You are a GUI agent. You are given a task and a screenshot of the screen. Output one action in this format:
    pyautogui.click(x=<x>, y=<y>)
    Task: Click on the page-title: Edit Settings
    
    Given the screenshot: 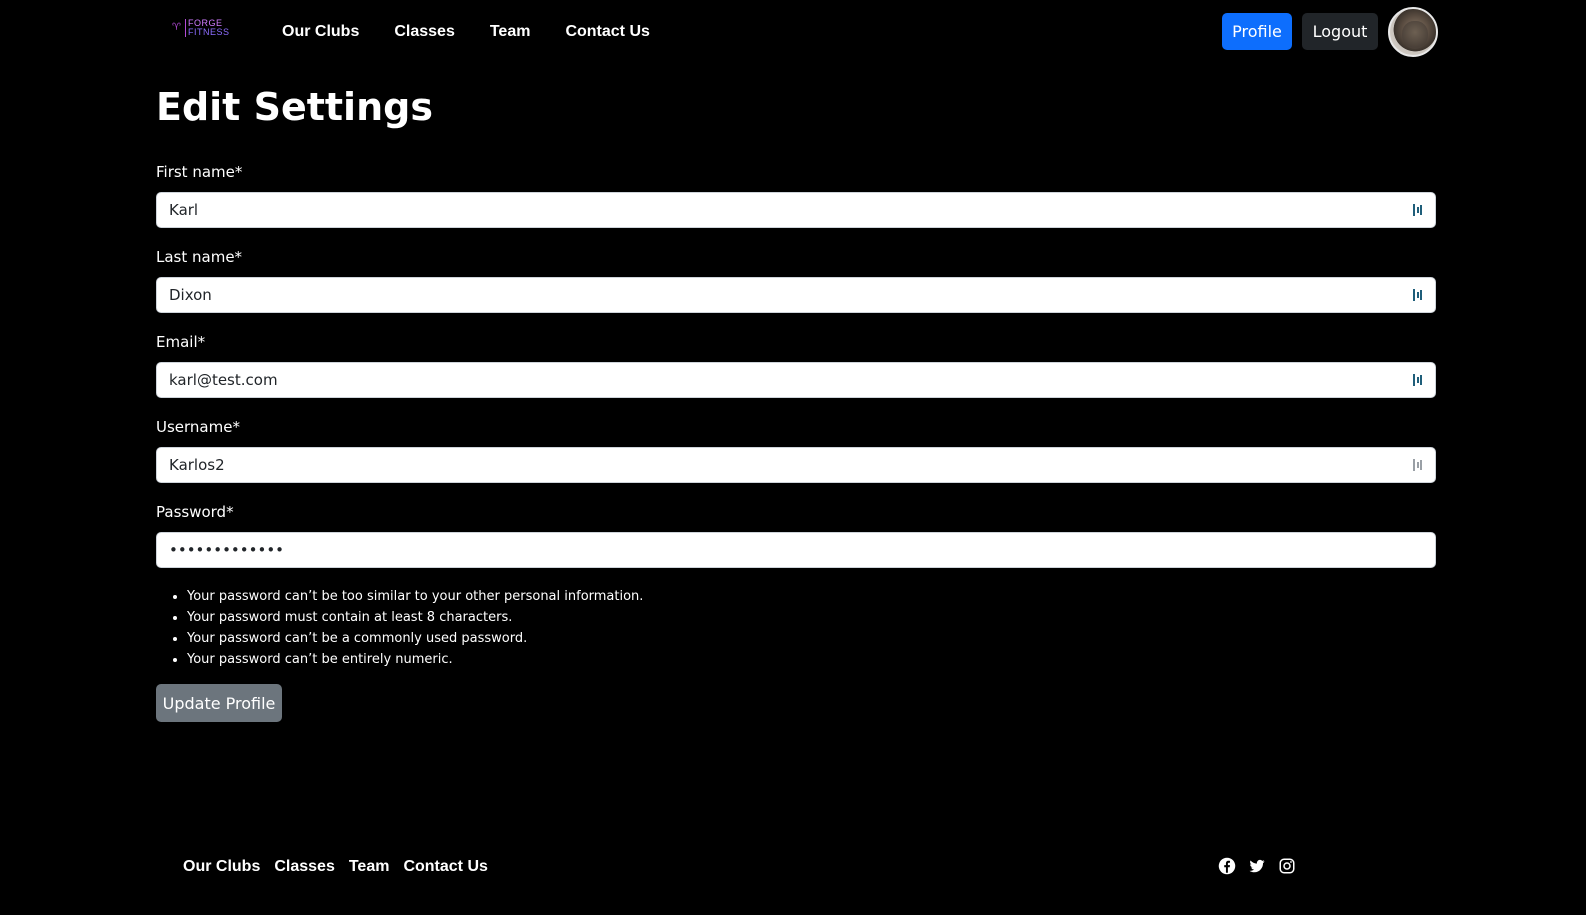 What is the action you would take?
    pyautogui.click(x=294, y=107)
    